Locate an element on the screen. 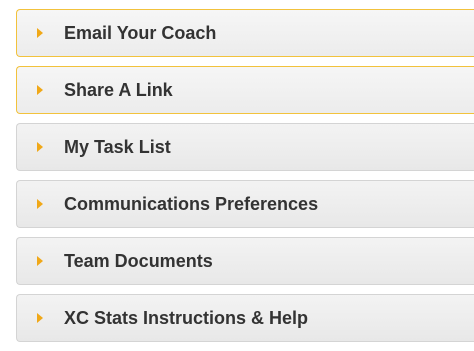  accordion-item-communications-preferences: Communications Preferences is located at coordinates (245, 204).